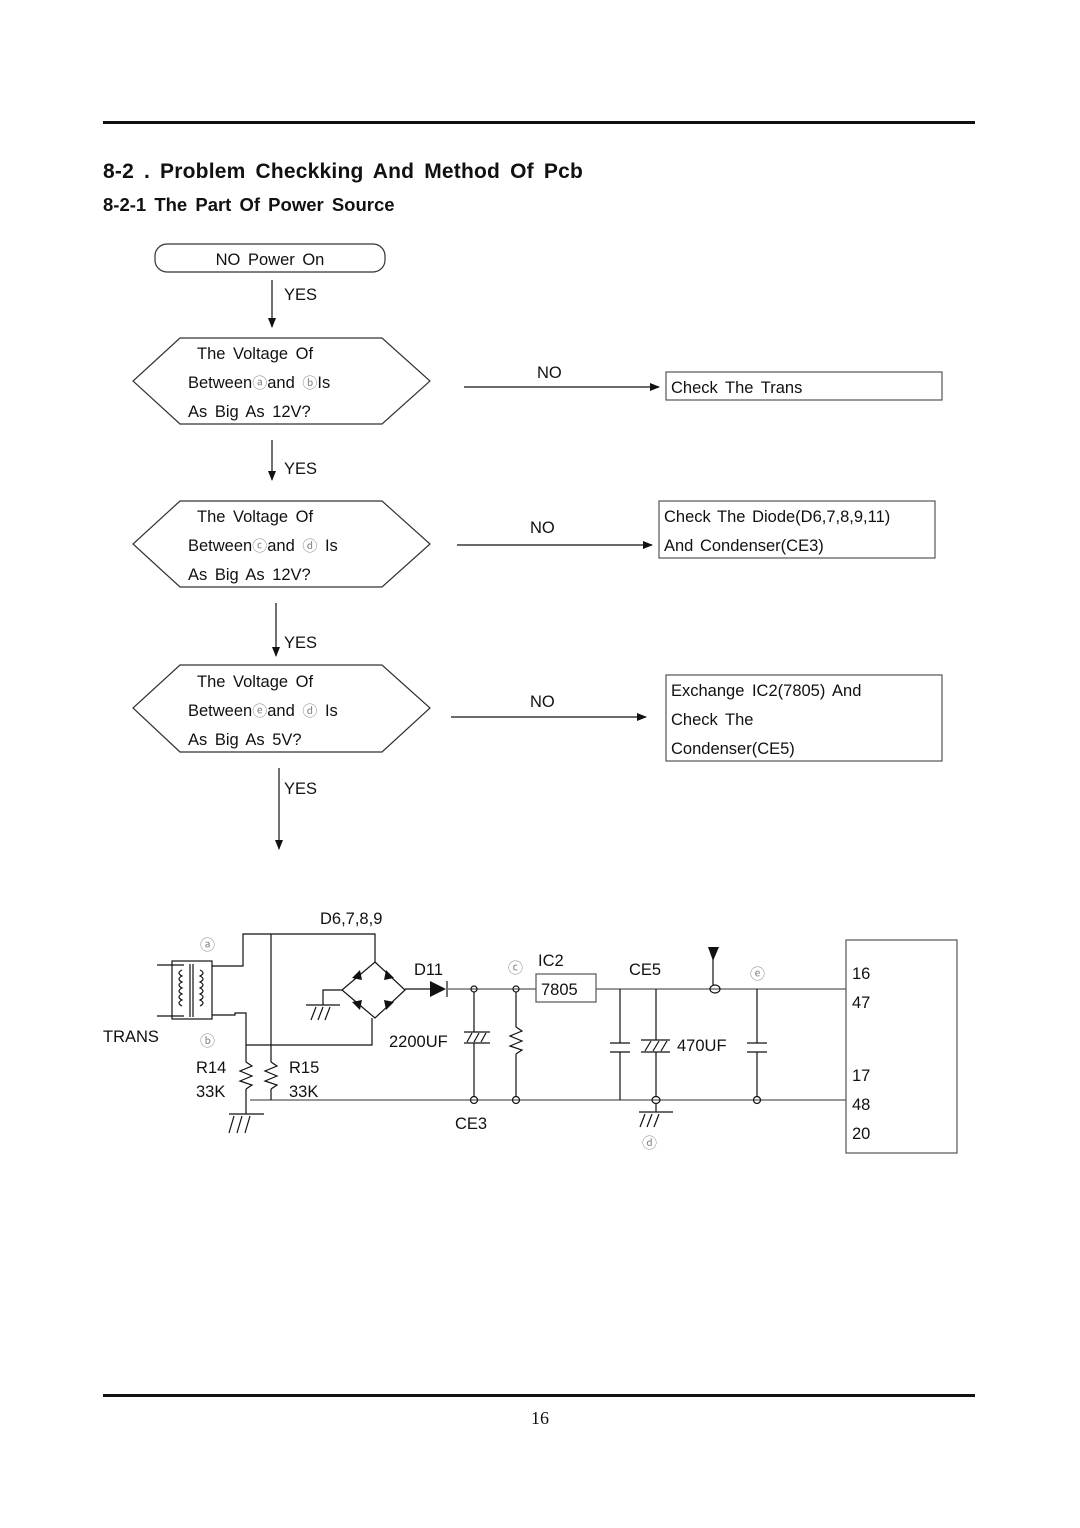 The height and width of the screenshot is (1528, 1080). I want to click on r15-value: 33K, so click(303, 1092).